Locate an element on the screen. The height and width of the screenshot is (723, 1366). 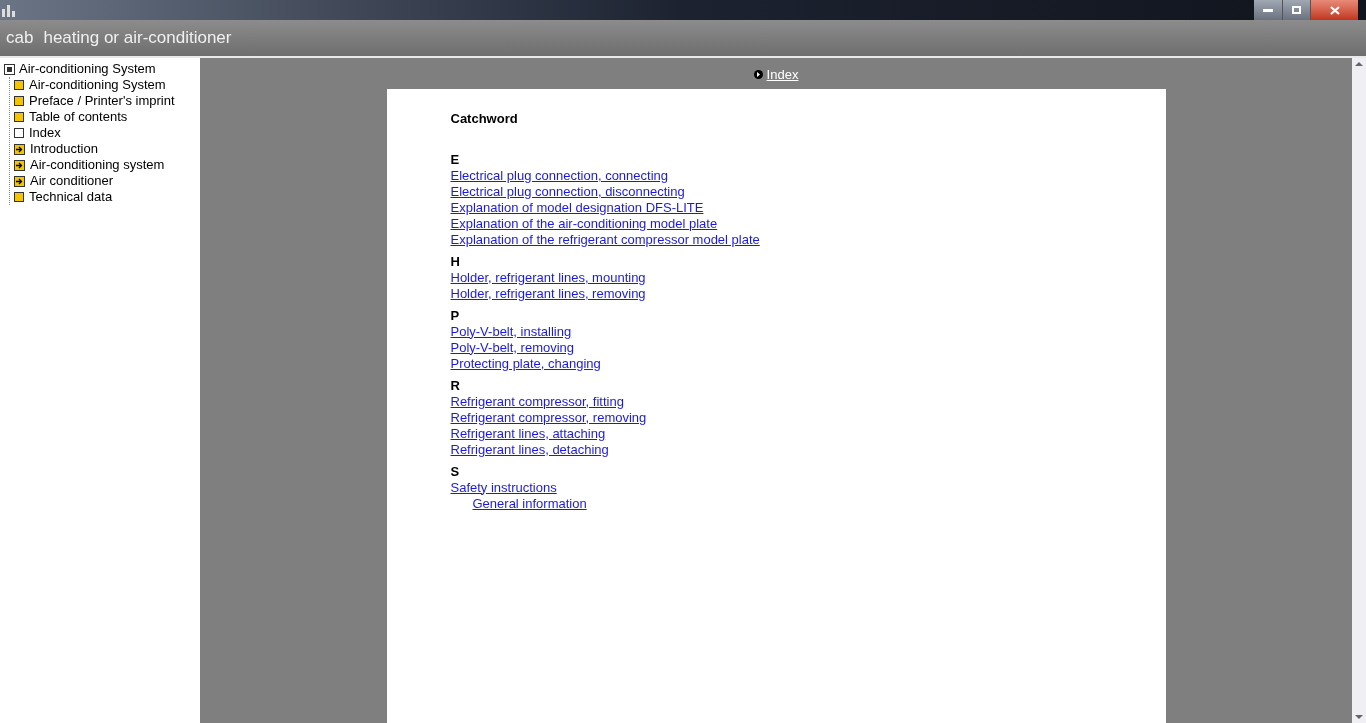
collapse-icon is located at coordinates (9, 69).